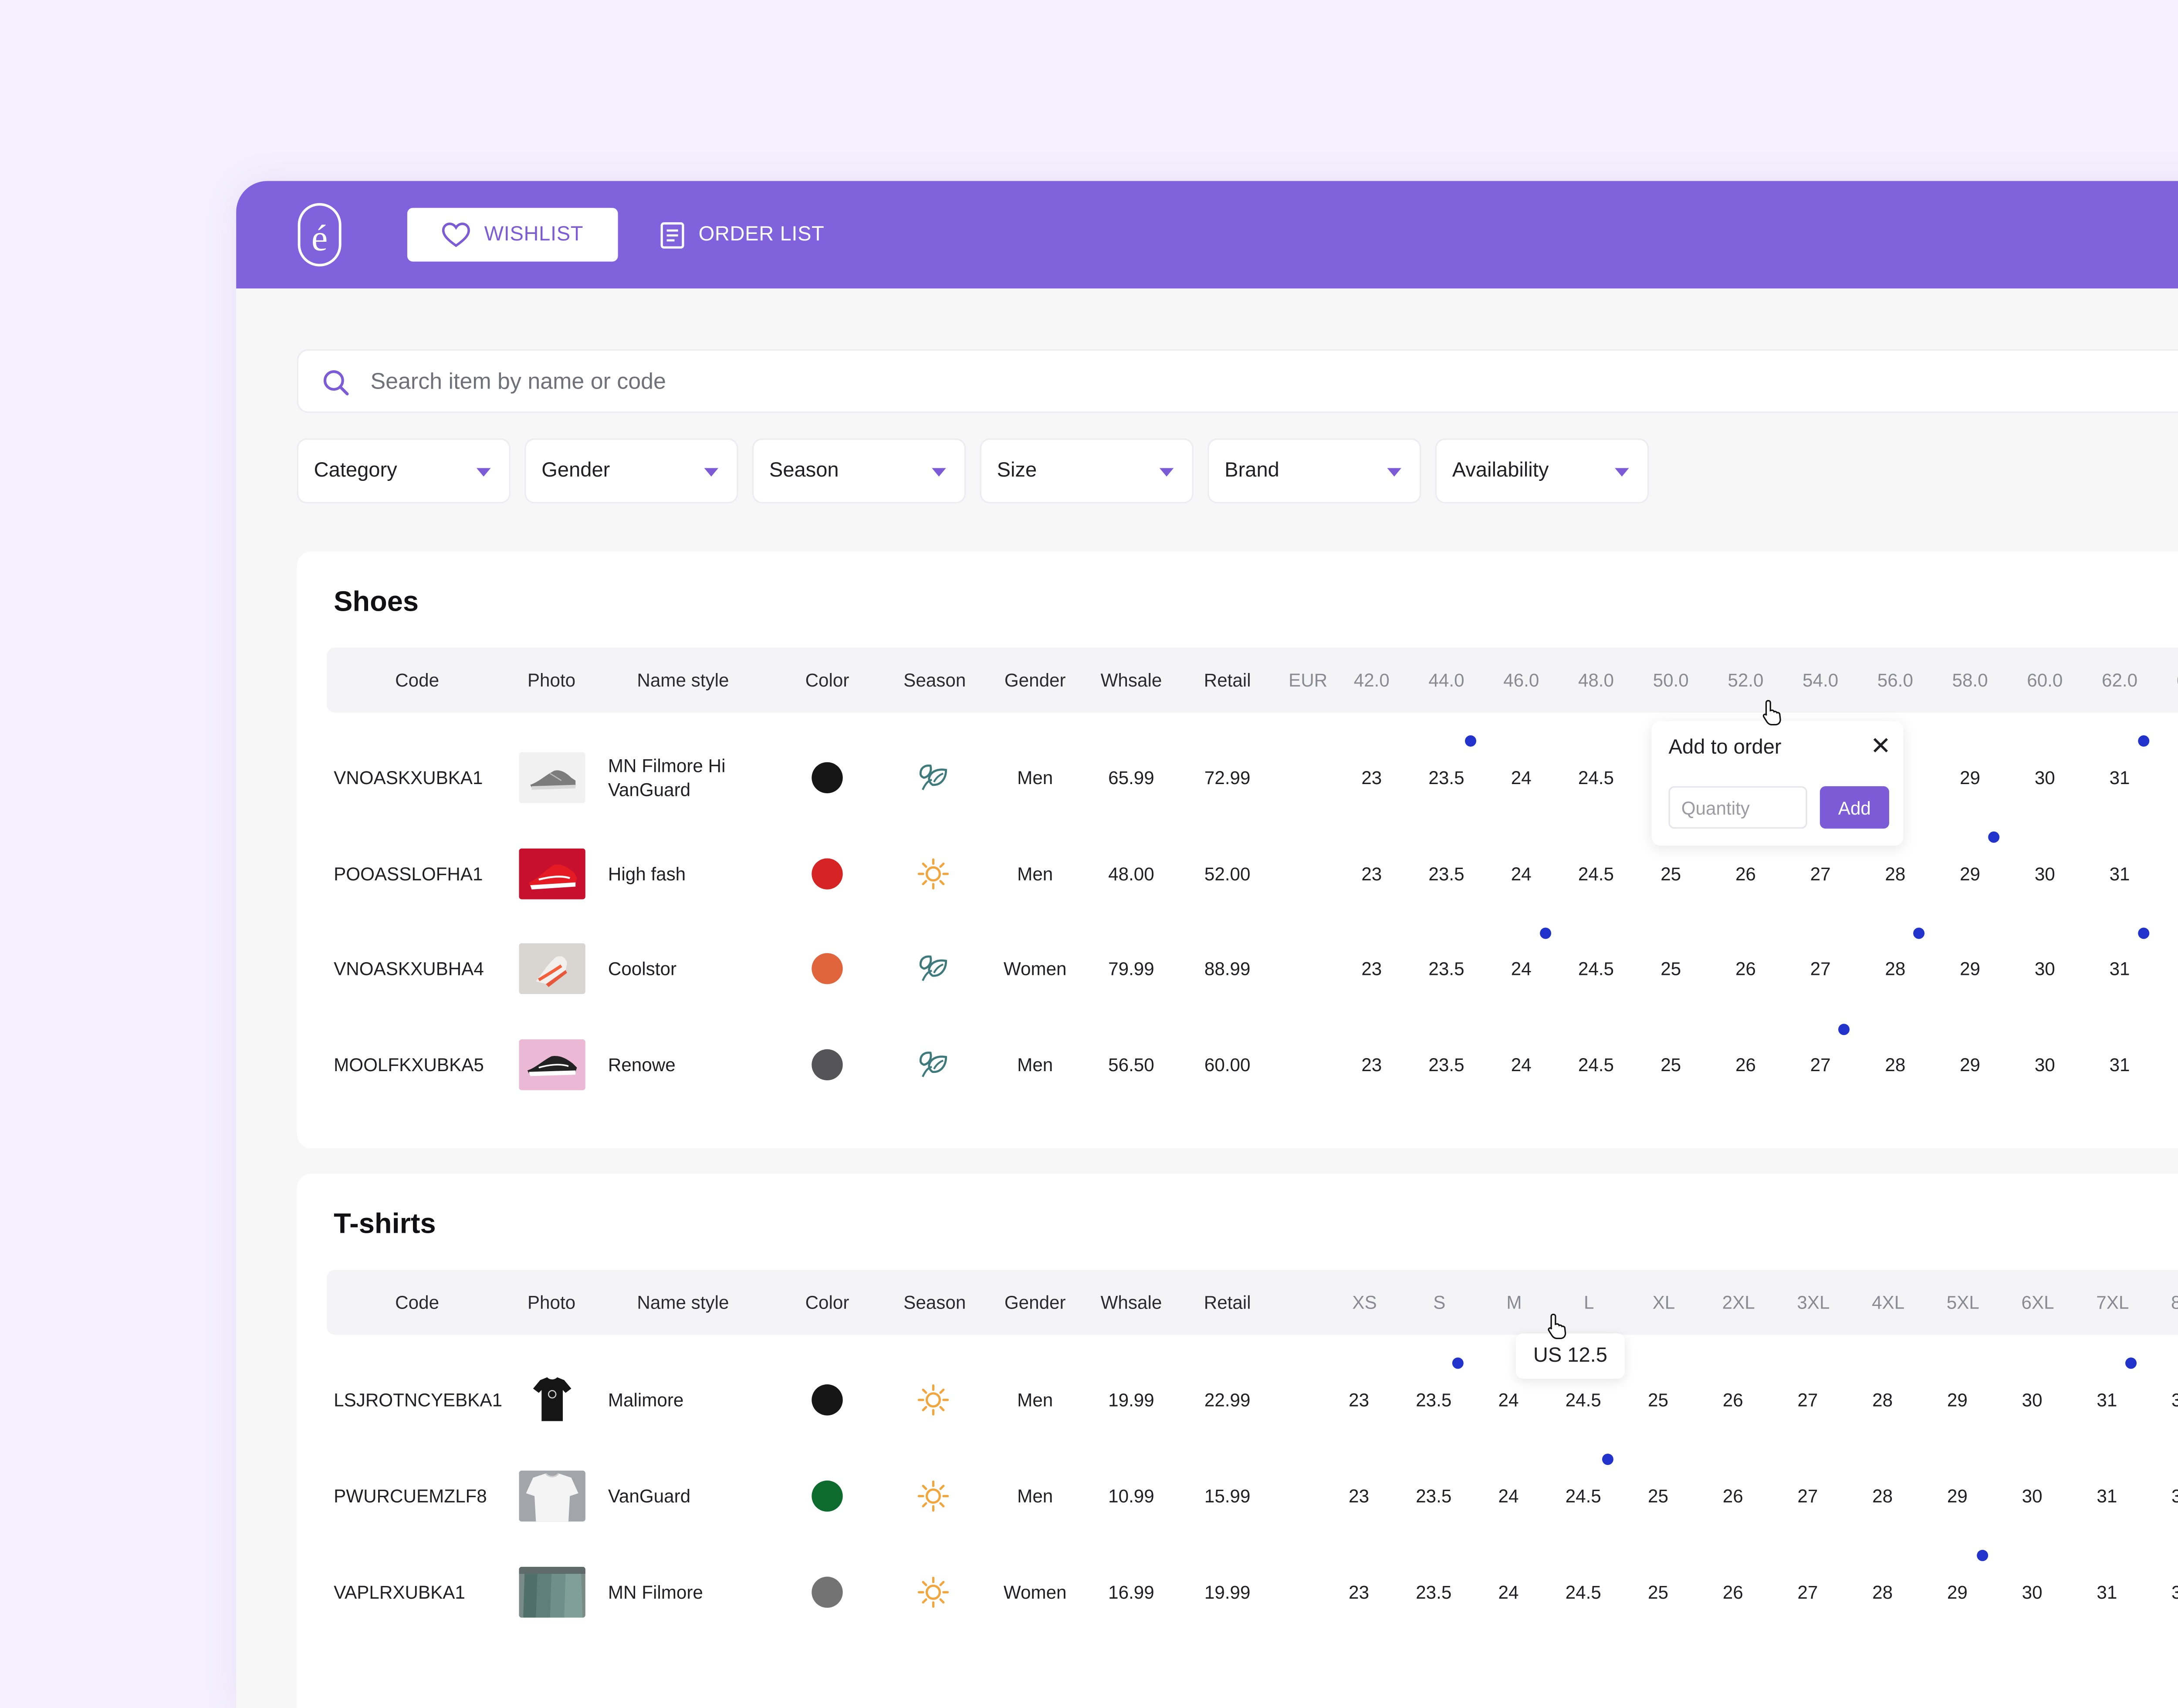 This screenshot has height=1708, width=2178. I want to click on size-column-header: 50.0, so click(1671, 680).